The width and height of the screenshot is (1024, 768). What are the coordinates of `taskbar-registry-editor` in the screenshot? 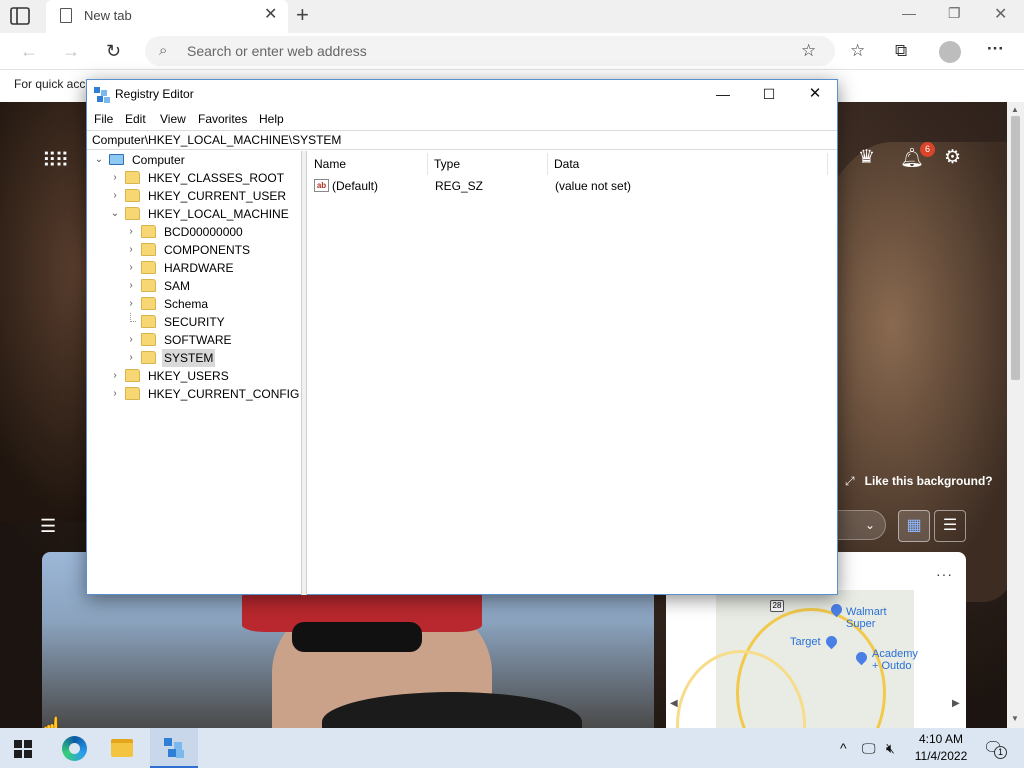 It's located at (174, 748).